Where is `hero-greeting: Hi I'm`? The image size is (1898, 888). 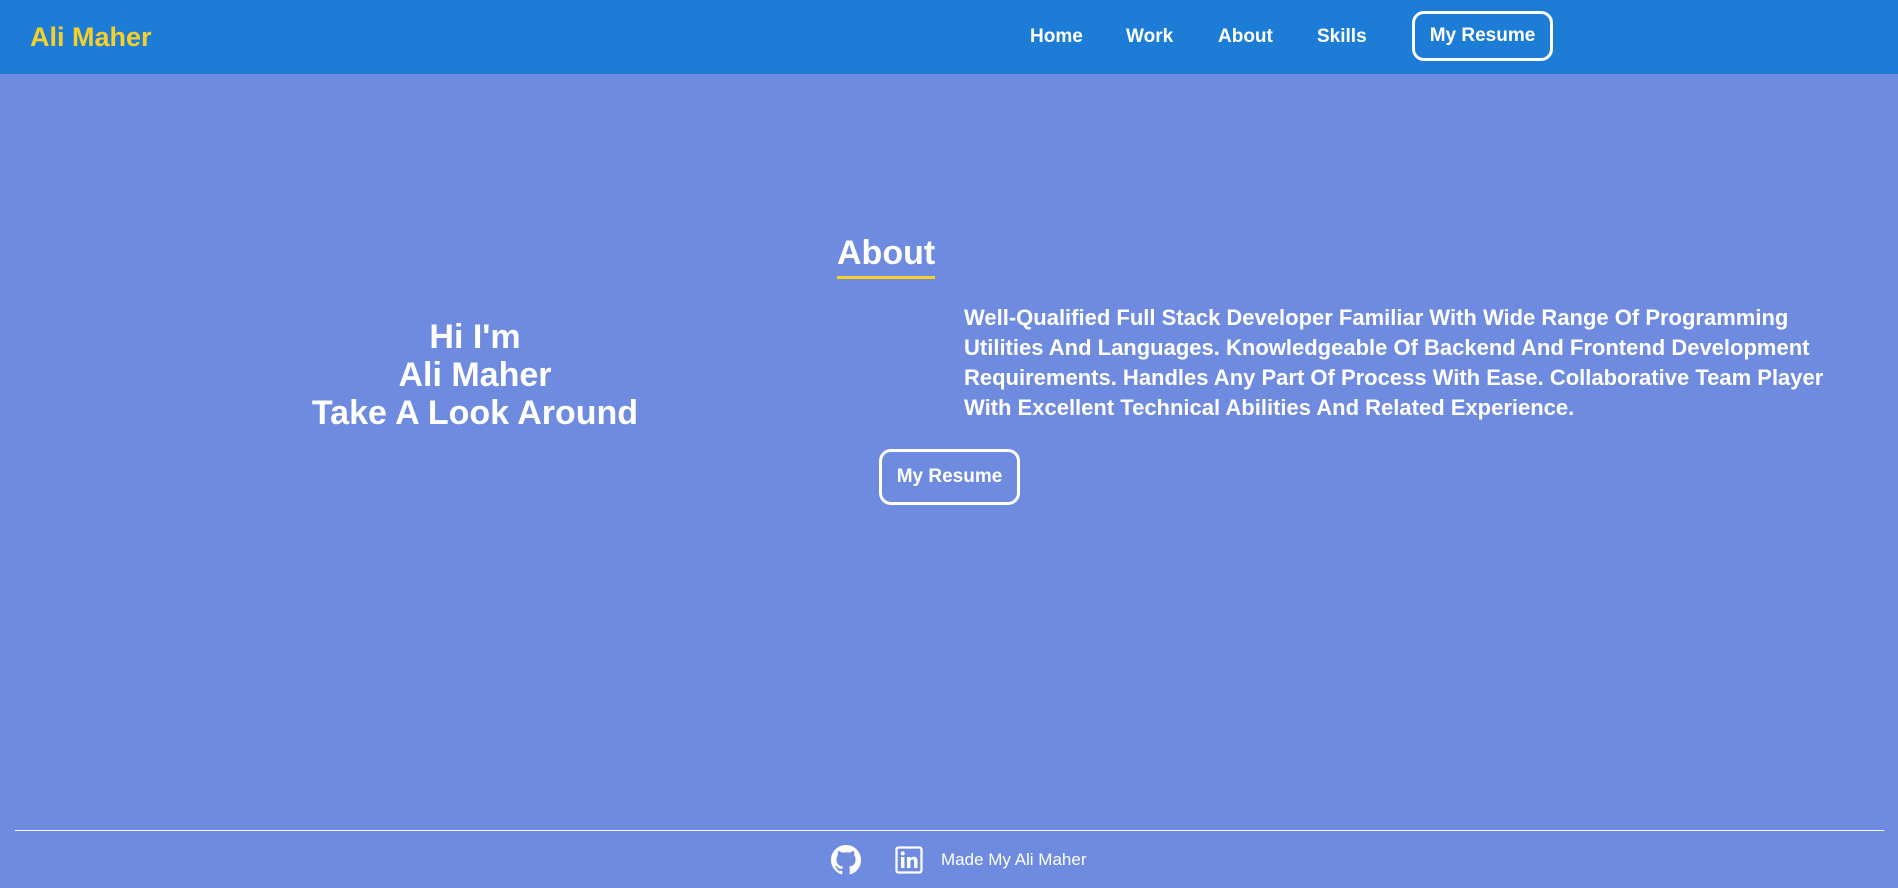 hero-greeting: Hi I'm is located at coordinates (475, 337).